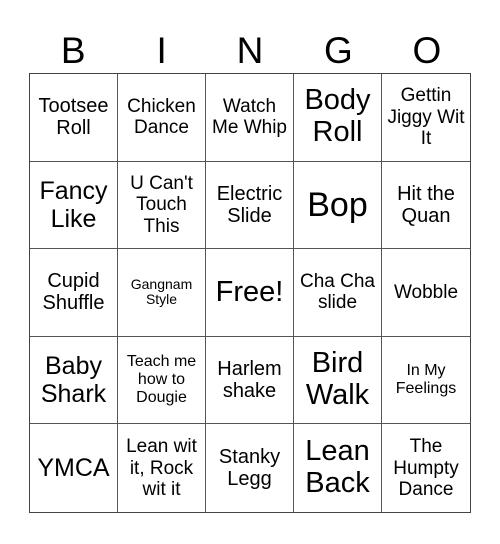  I want to click on bingo-cell: Cupid Shuffle, so click(74, 293).